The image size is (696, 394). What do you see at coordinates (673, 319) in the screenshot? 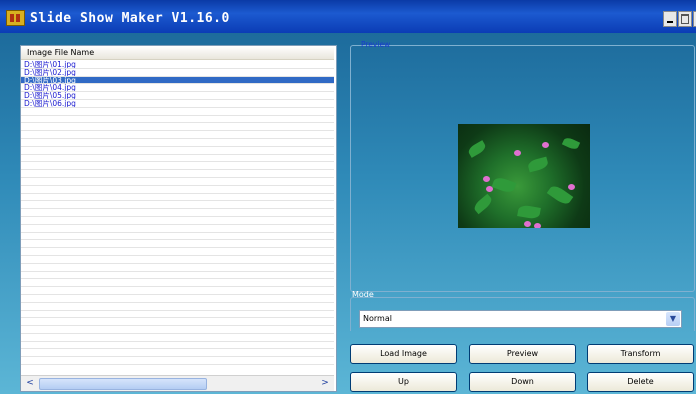
I see `chevron-down-icon: ▼` at bounding box center [673, 319].